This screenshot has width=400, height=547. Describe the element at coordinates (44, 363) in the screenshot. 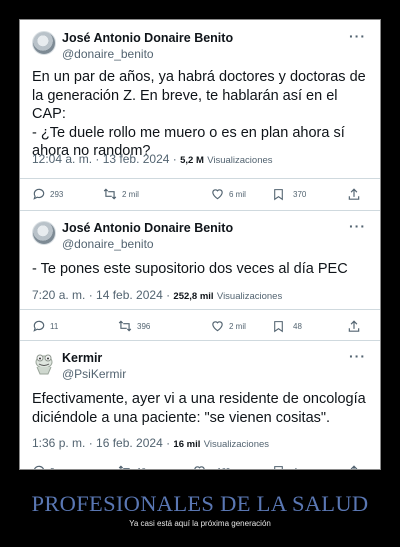

I see `kermit-frog-icon` at that location.